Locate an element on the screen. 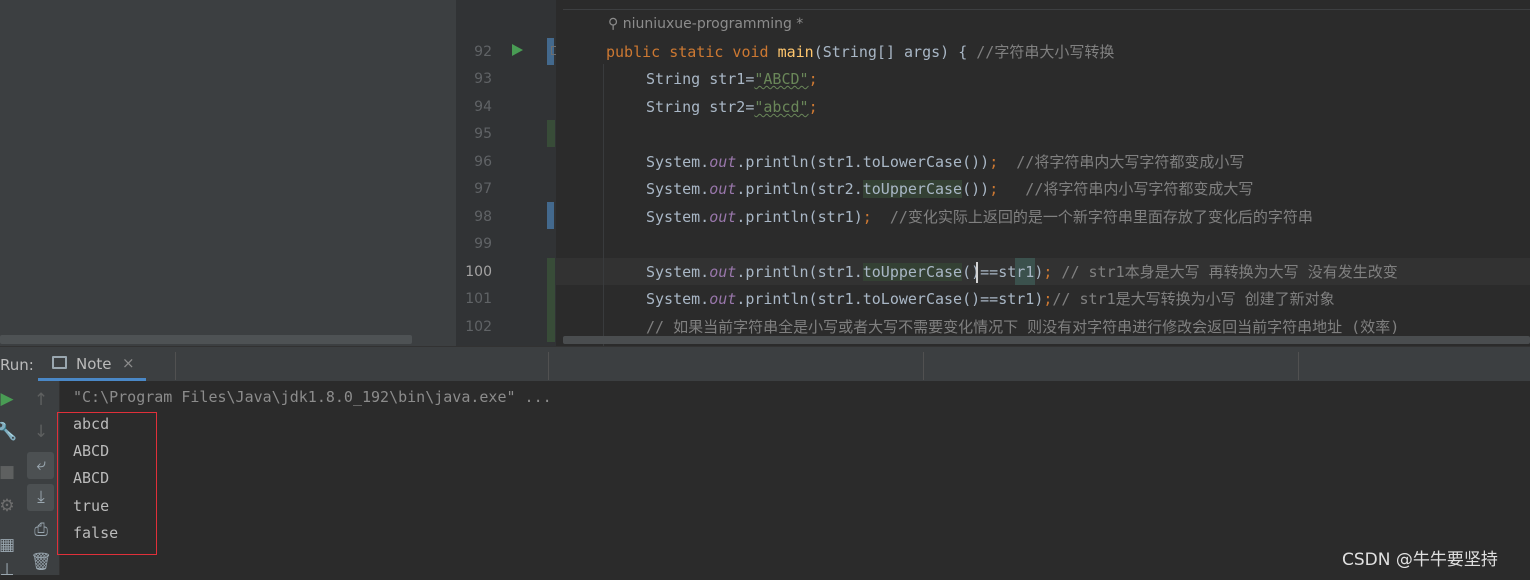  code-author-hint: ⚲ niuniuxue-programming * is located at coordinates (705, 24).